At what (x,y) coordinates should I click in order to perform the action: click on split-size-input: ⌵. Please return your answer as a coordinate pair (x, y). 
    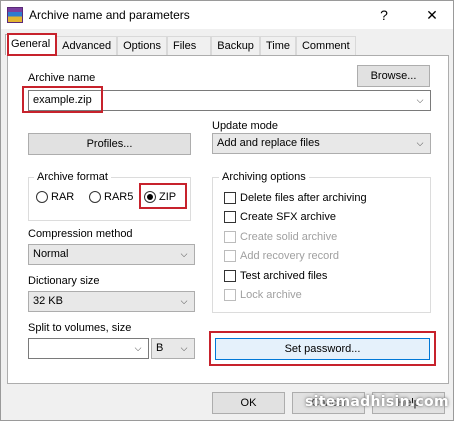
    Looking at the image, I should click on (88, 348).